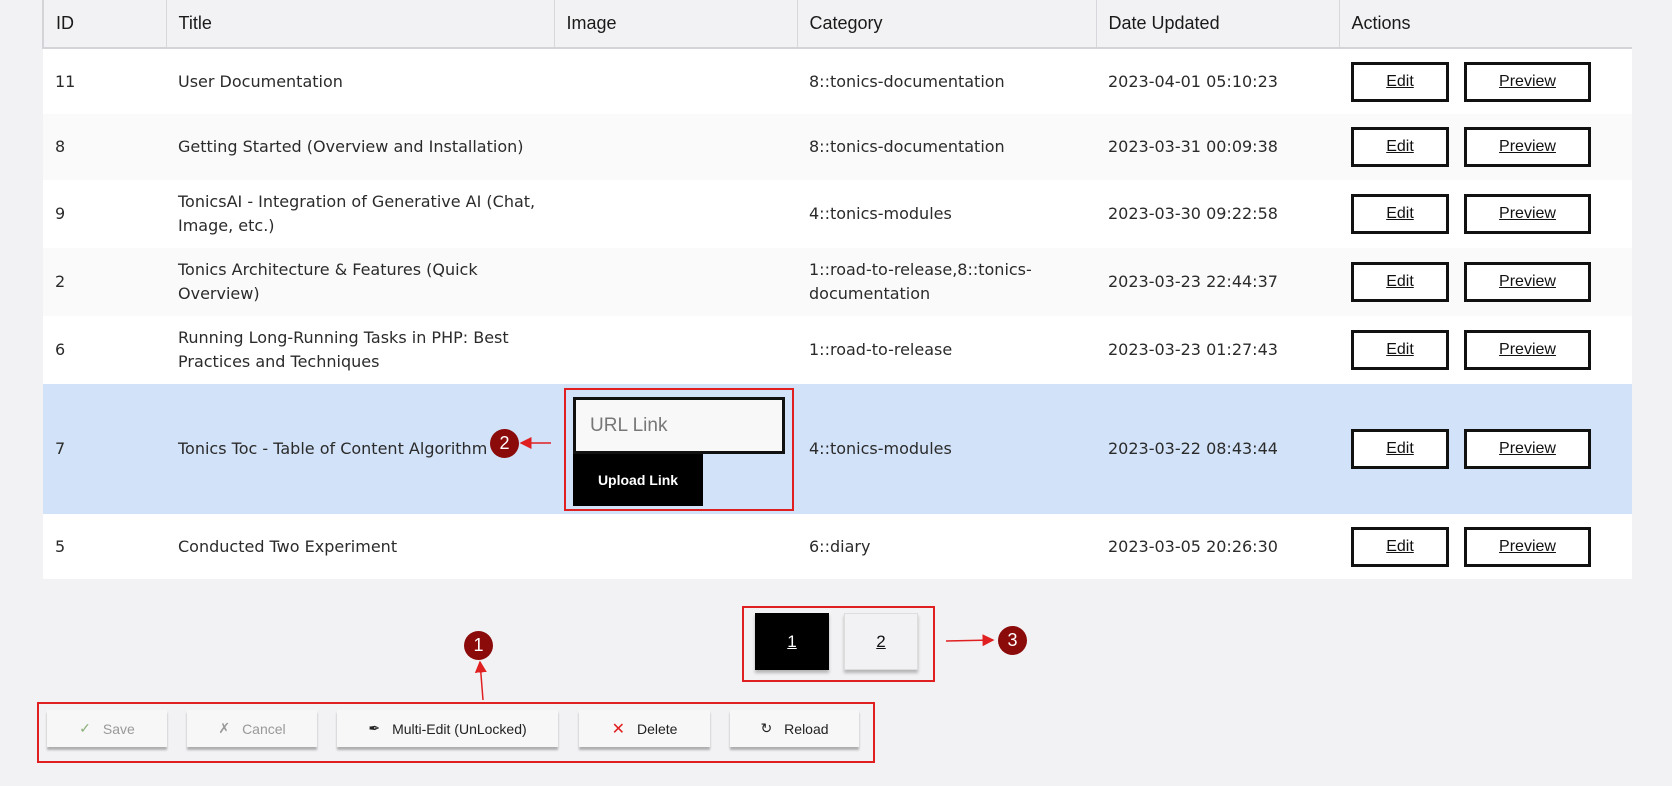 The height and width of the screenshot is (786, 1672). What do you see at coordinates (480, 680) in the screenshot?
I see `callout-1-arrow` at bounding box center [480, 680].